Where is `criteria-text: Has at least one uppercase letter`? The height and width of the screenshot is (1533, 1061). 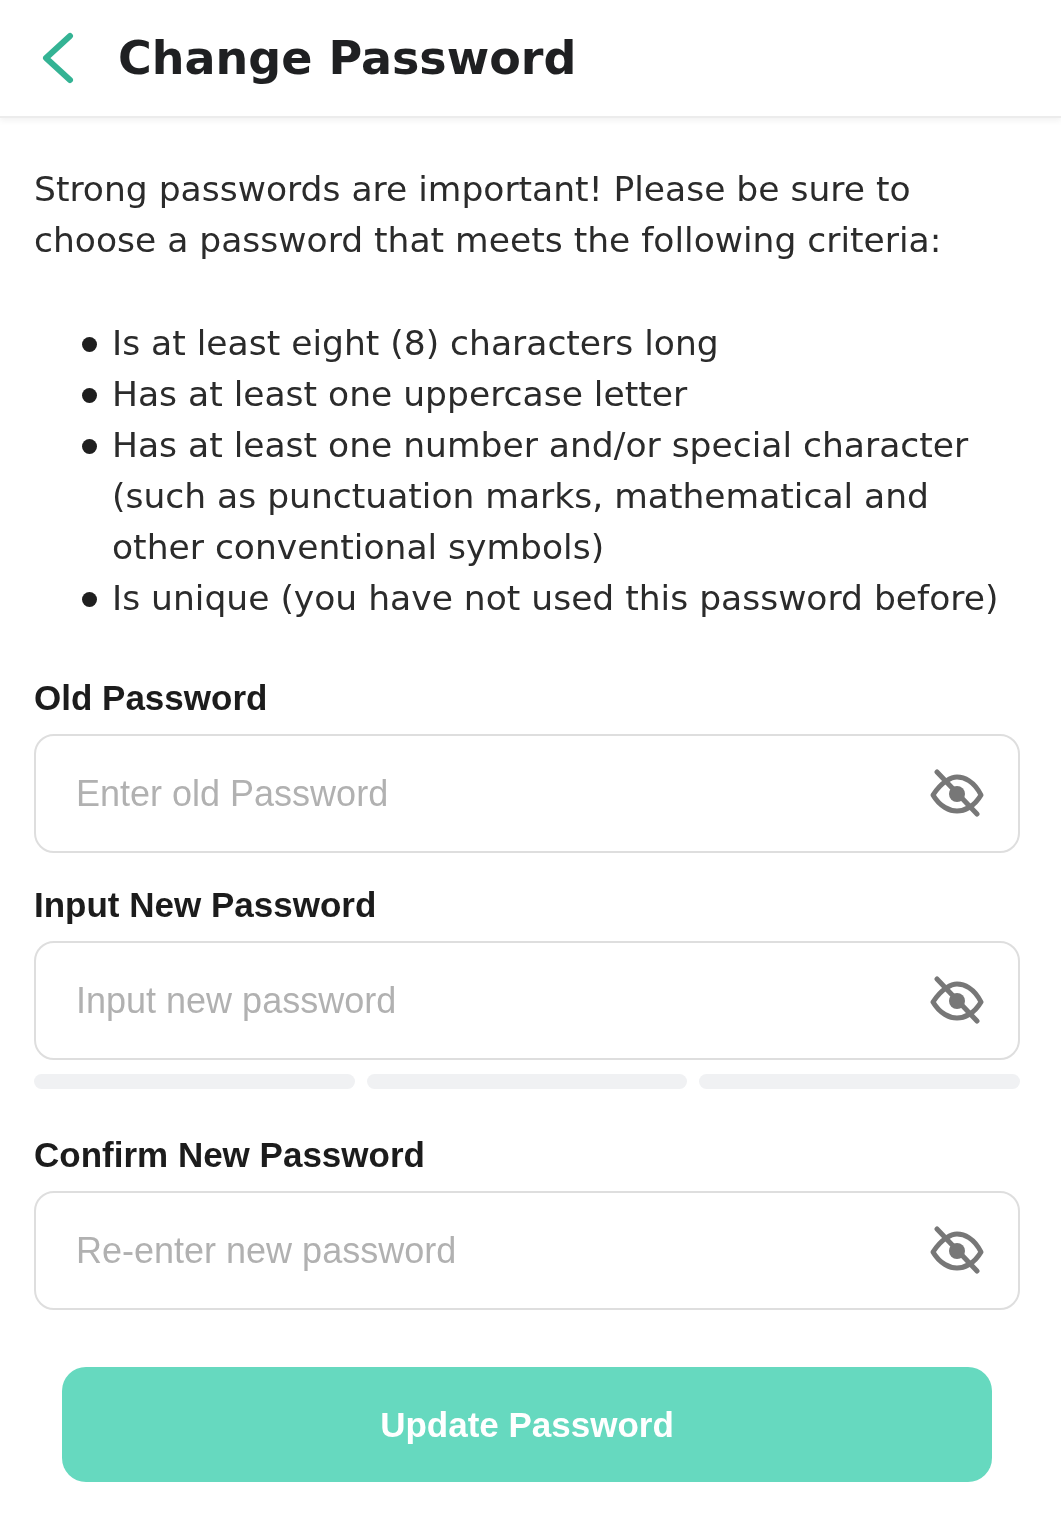 criteria-text: Has at least one uppercase letter is located at coordinates (400, 394).